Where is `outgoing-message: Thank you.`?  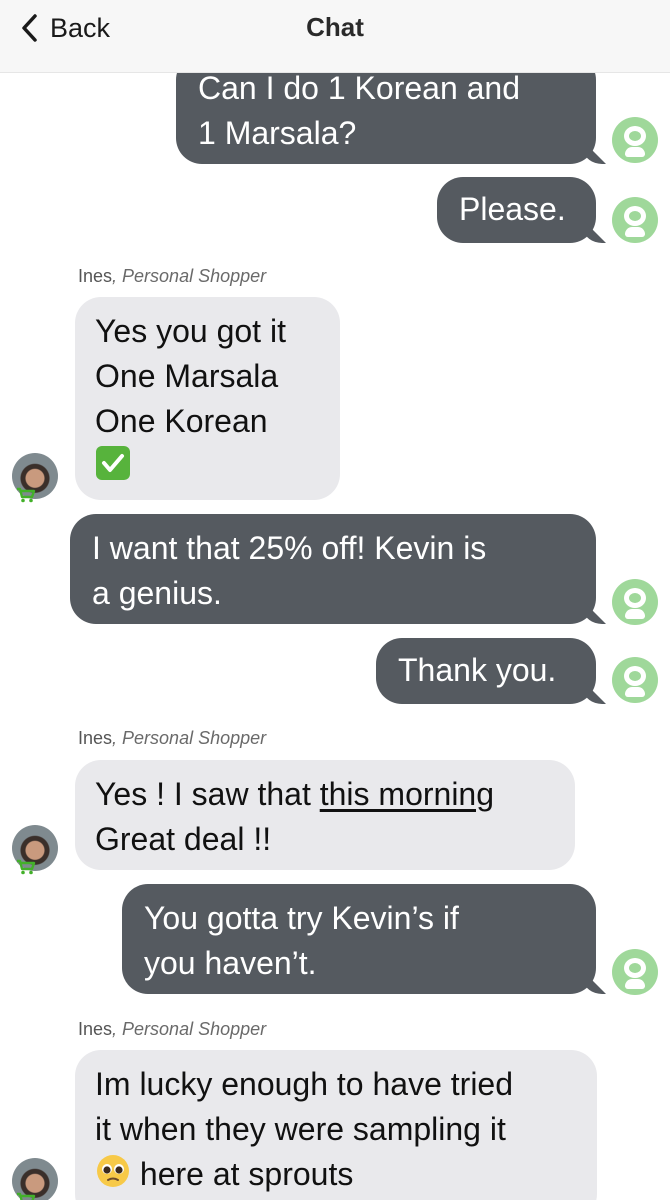
outgoing-message: Thank you. is located at coordinates (486, 671).